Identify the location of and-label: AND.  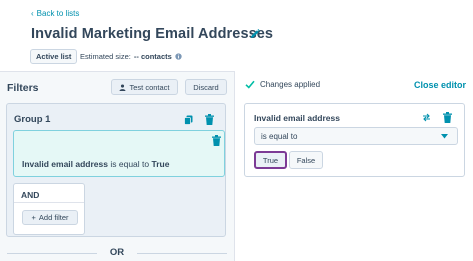
(30, 195).